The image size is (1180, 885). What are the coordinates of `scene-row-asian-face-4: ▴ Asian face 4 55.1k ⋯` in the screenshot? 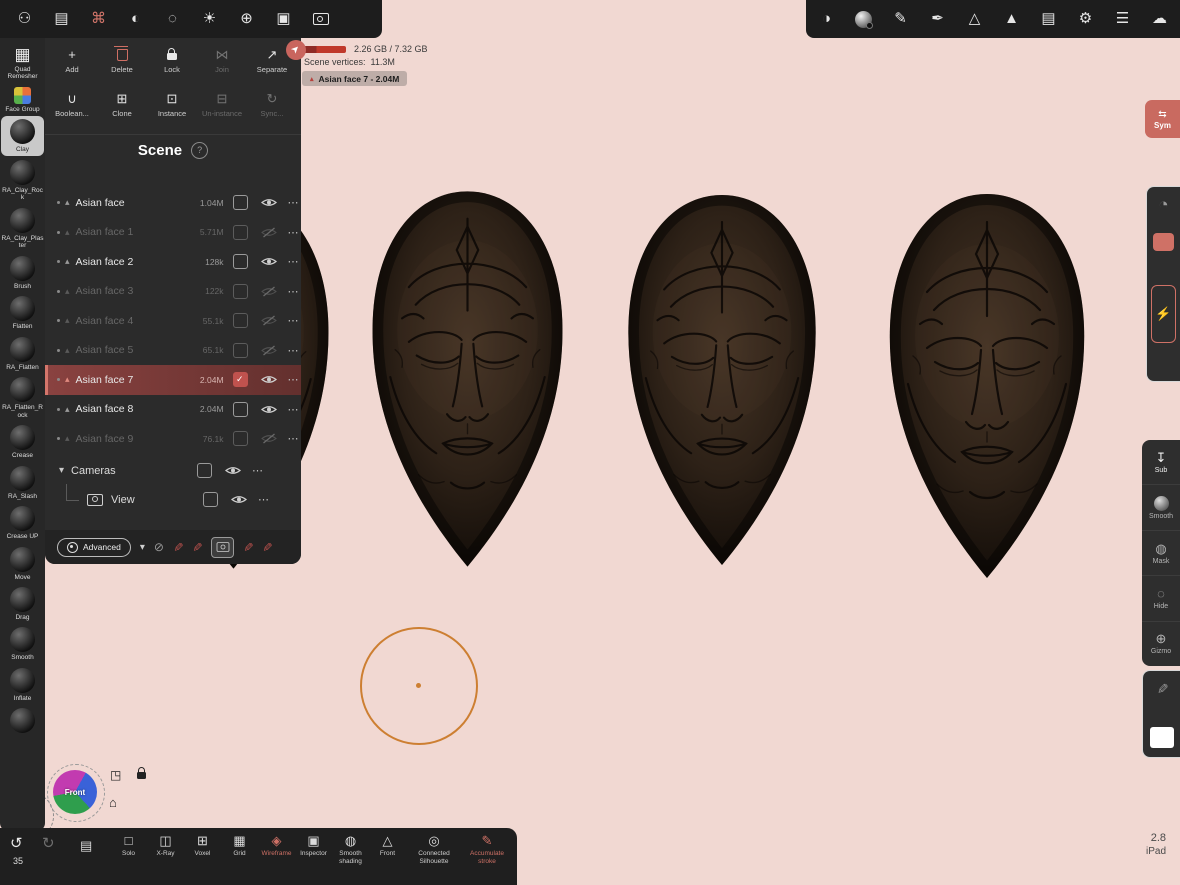 It's located at (173, 321).